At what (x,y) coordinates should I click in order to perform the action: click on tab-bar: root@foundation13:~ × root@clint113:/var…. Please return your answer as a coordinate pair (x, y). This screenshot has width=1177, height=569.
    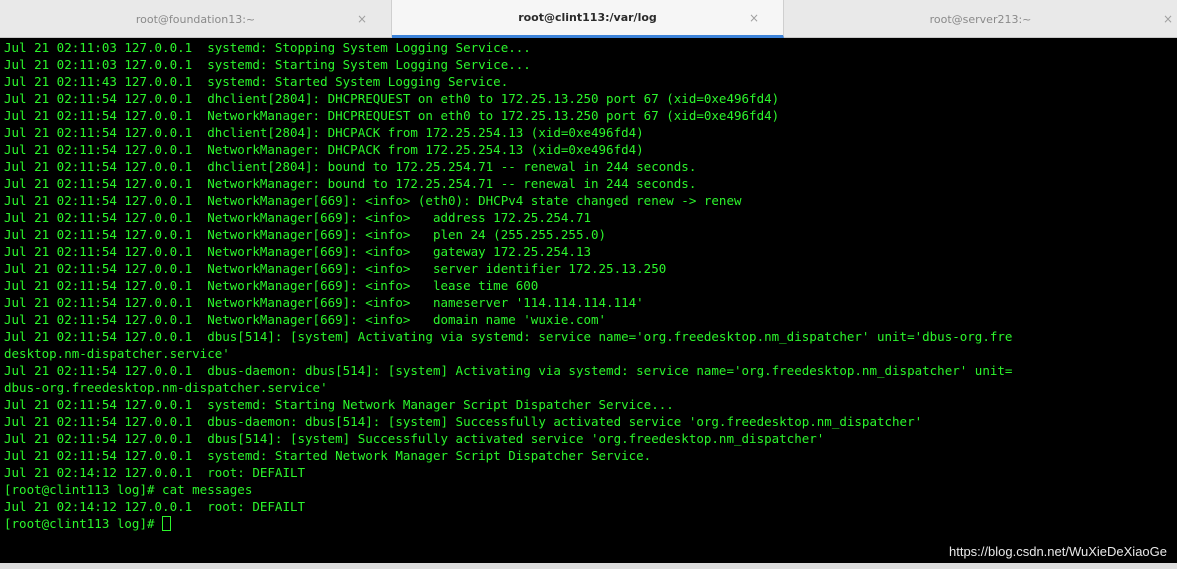
    Looking at the image, I should click on (588, 19).